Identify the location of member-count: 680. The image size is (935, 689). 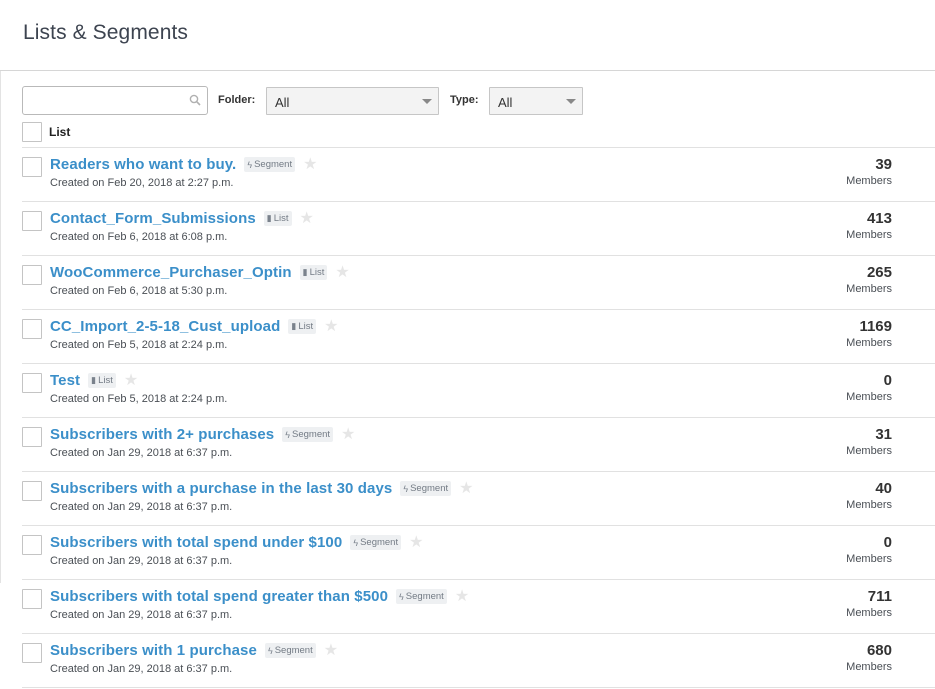
(879, 650).